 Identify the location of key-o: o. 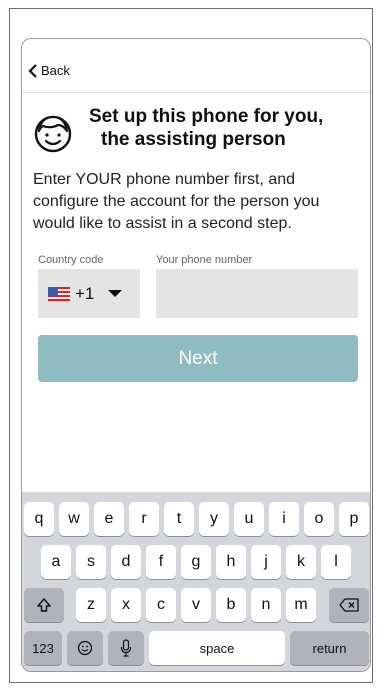
(319, 519).